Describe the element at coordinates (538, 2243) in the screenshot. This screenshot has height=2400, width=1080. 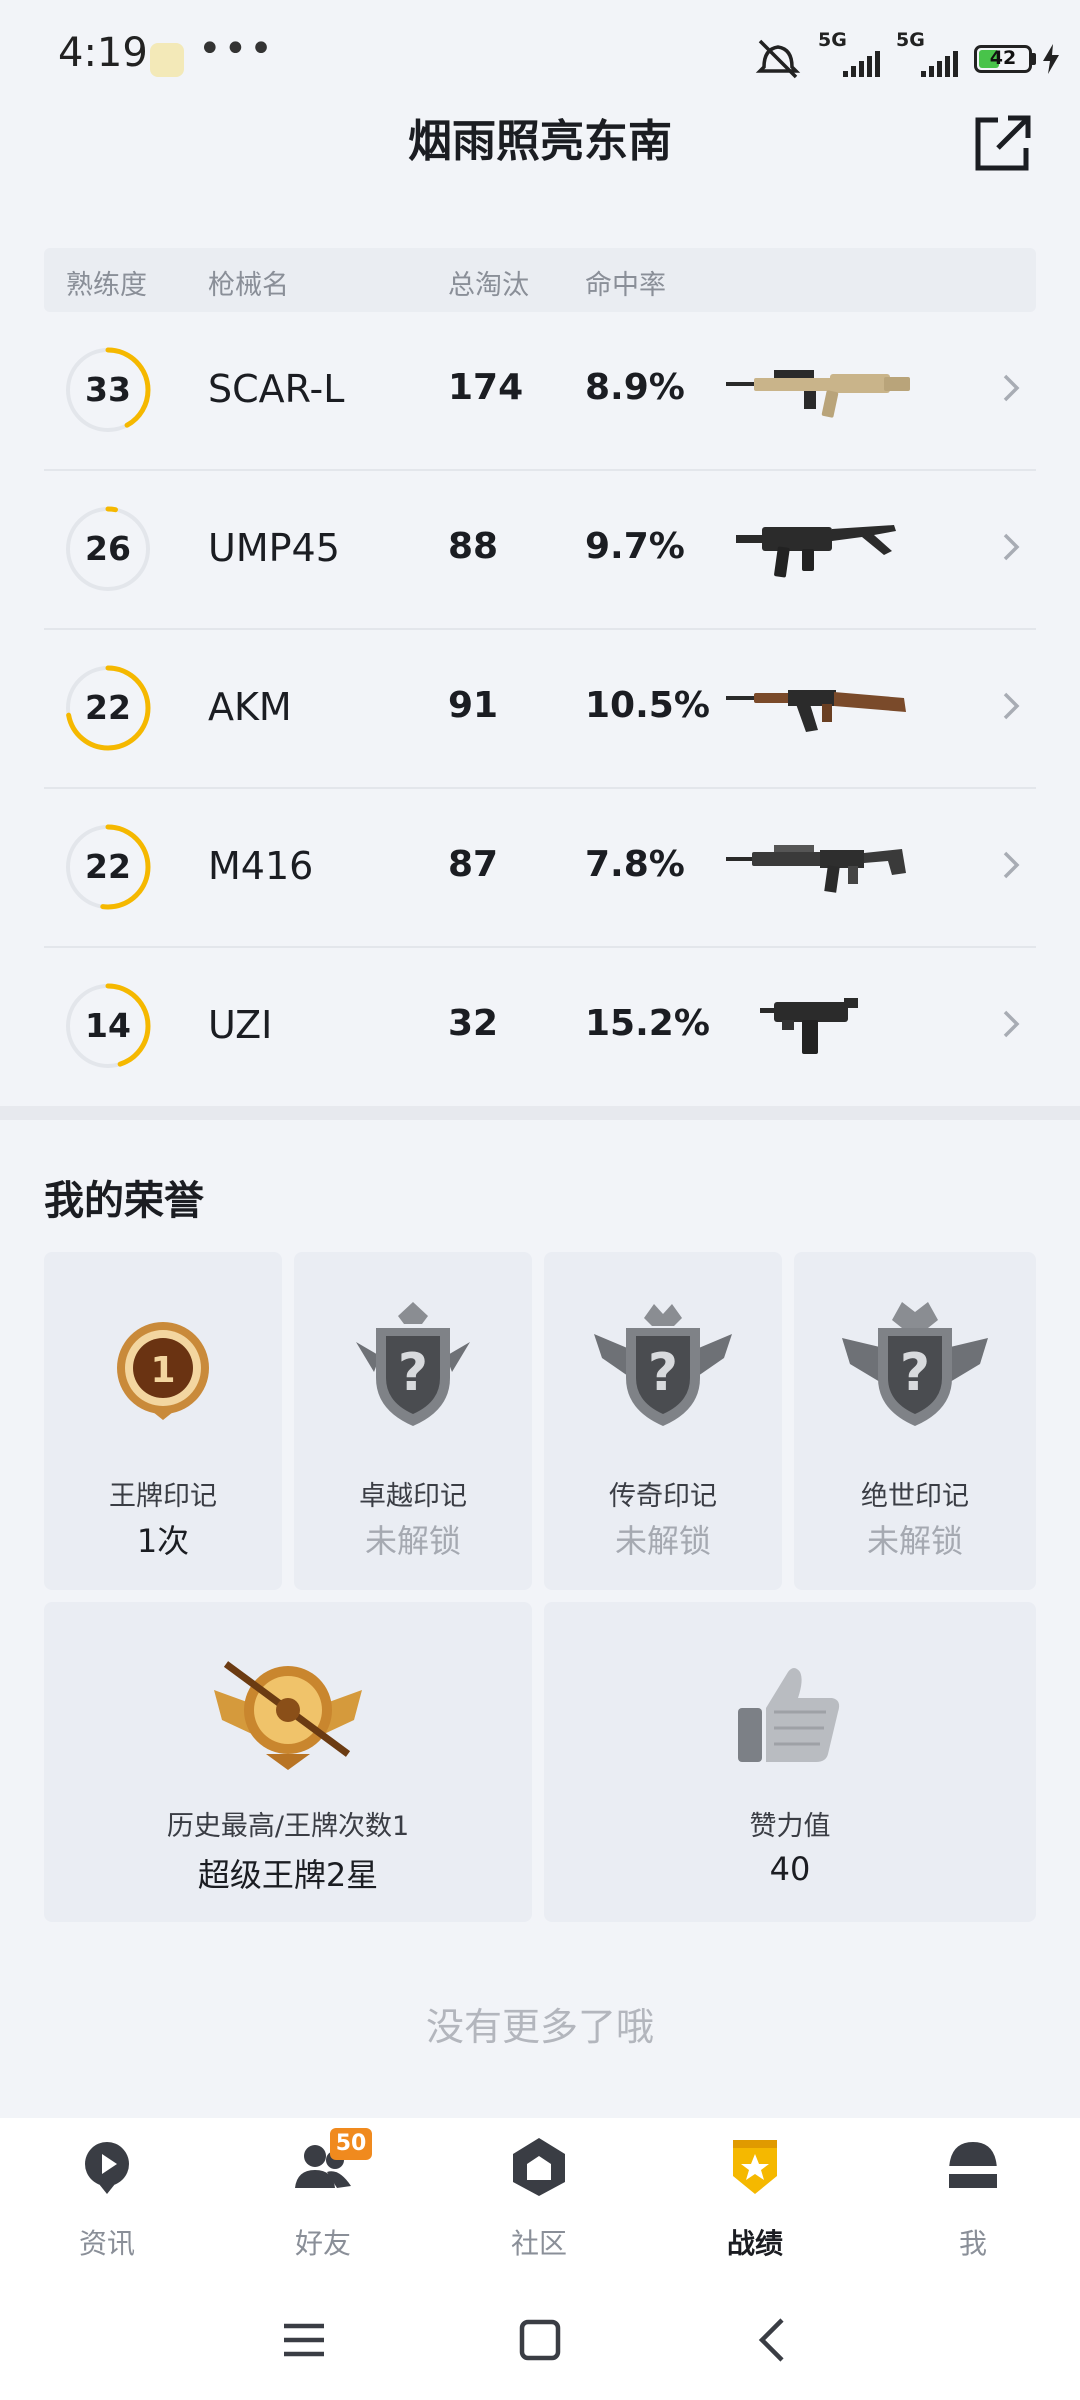
I see `nav-label: 社区` at that location.